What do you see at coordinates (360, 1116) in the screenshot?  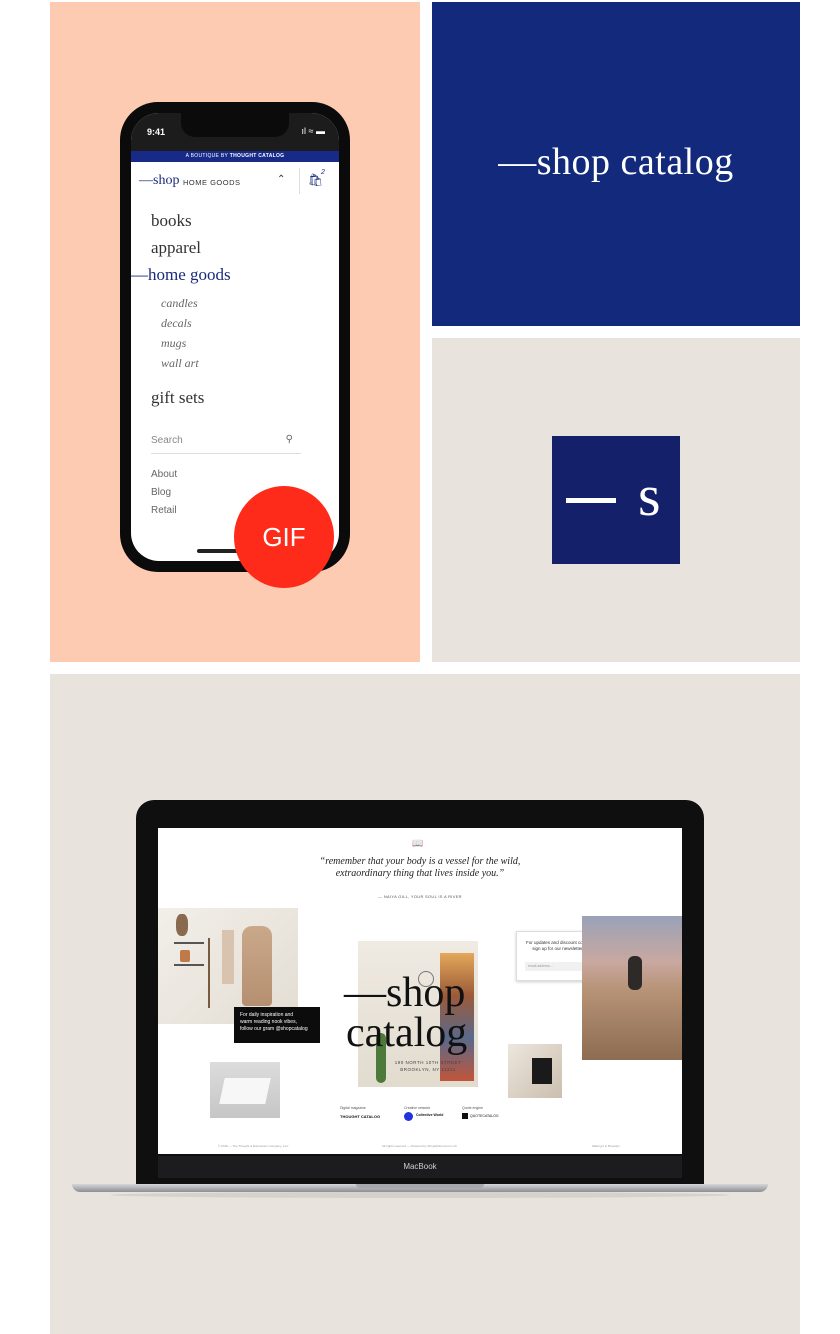 I see `footer-link-thought-catalog: THOUGHT CATALOG` at bounding box center [360, 1116].